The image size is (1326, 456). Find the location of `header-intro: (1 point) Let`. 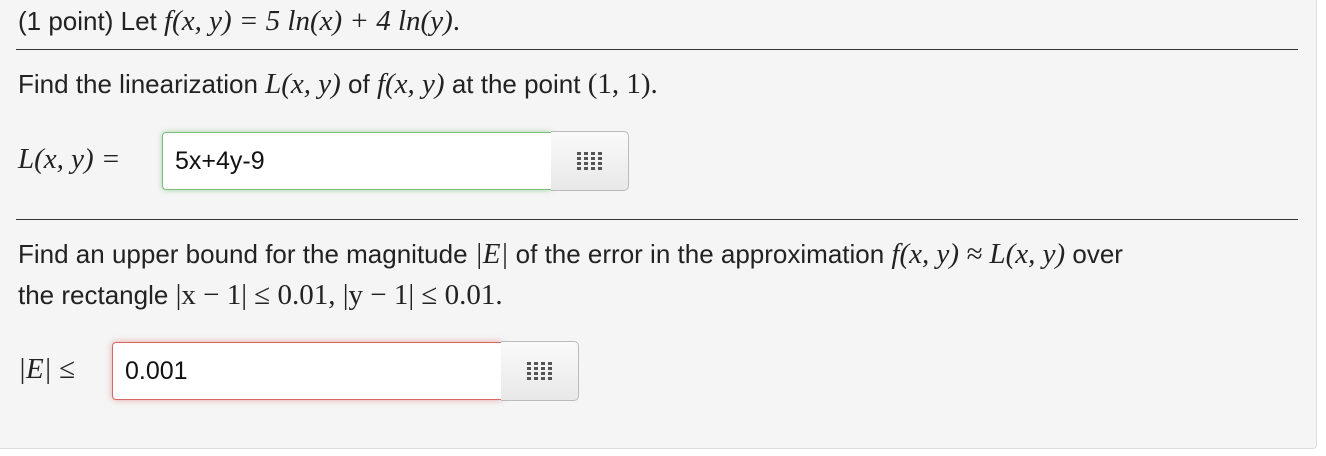

header-intro: (1 point) Let is located at coordinates (91, 21).